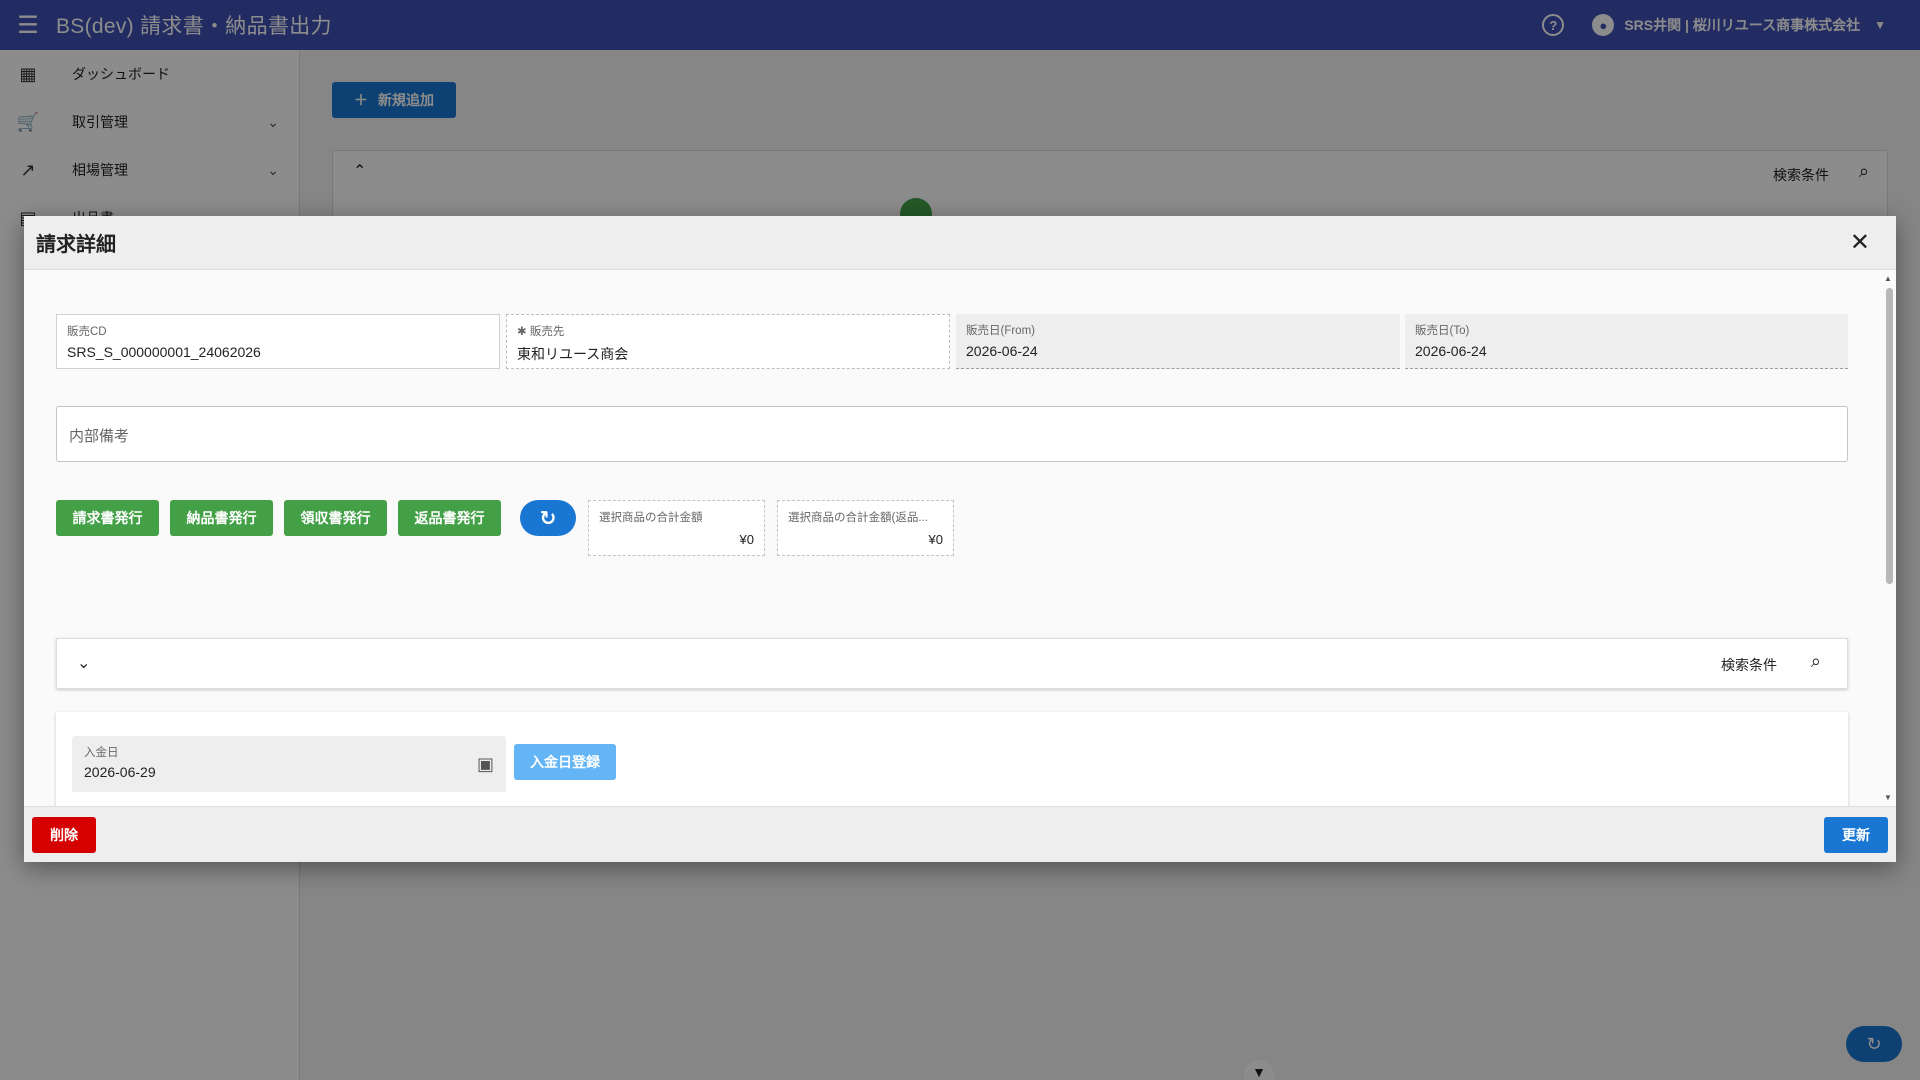  Describe the element at coordinates (485, 764) in the screenshot. I see `calendar-icon: ▣` at that location.